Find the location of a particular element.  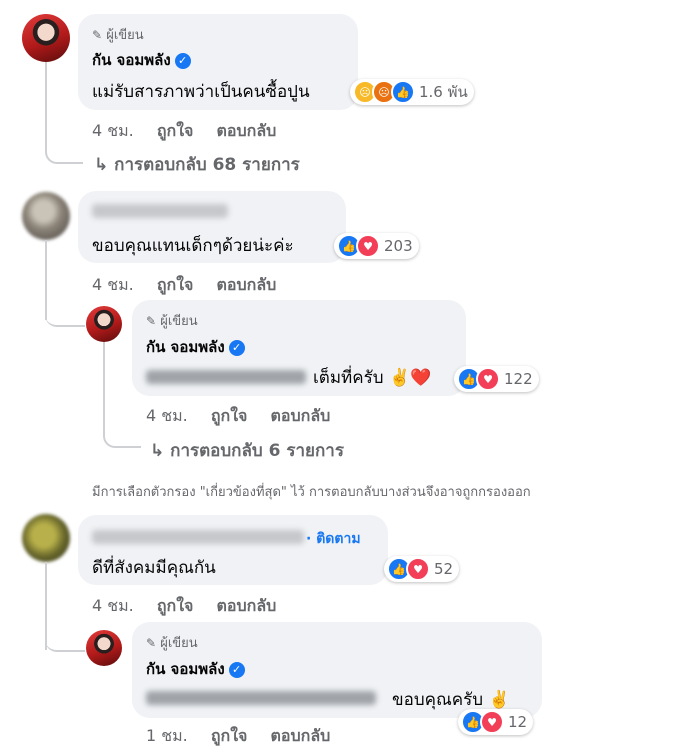

reaction-summary: 👍 ♥ 12 is located at coordinates (496, 722).